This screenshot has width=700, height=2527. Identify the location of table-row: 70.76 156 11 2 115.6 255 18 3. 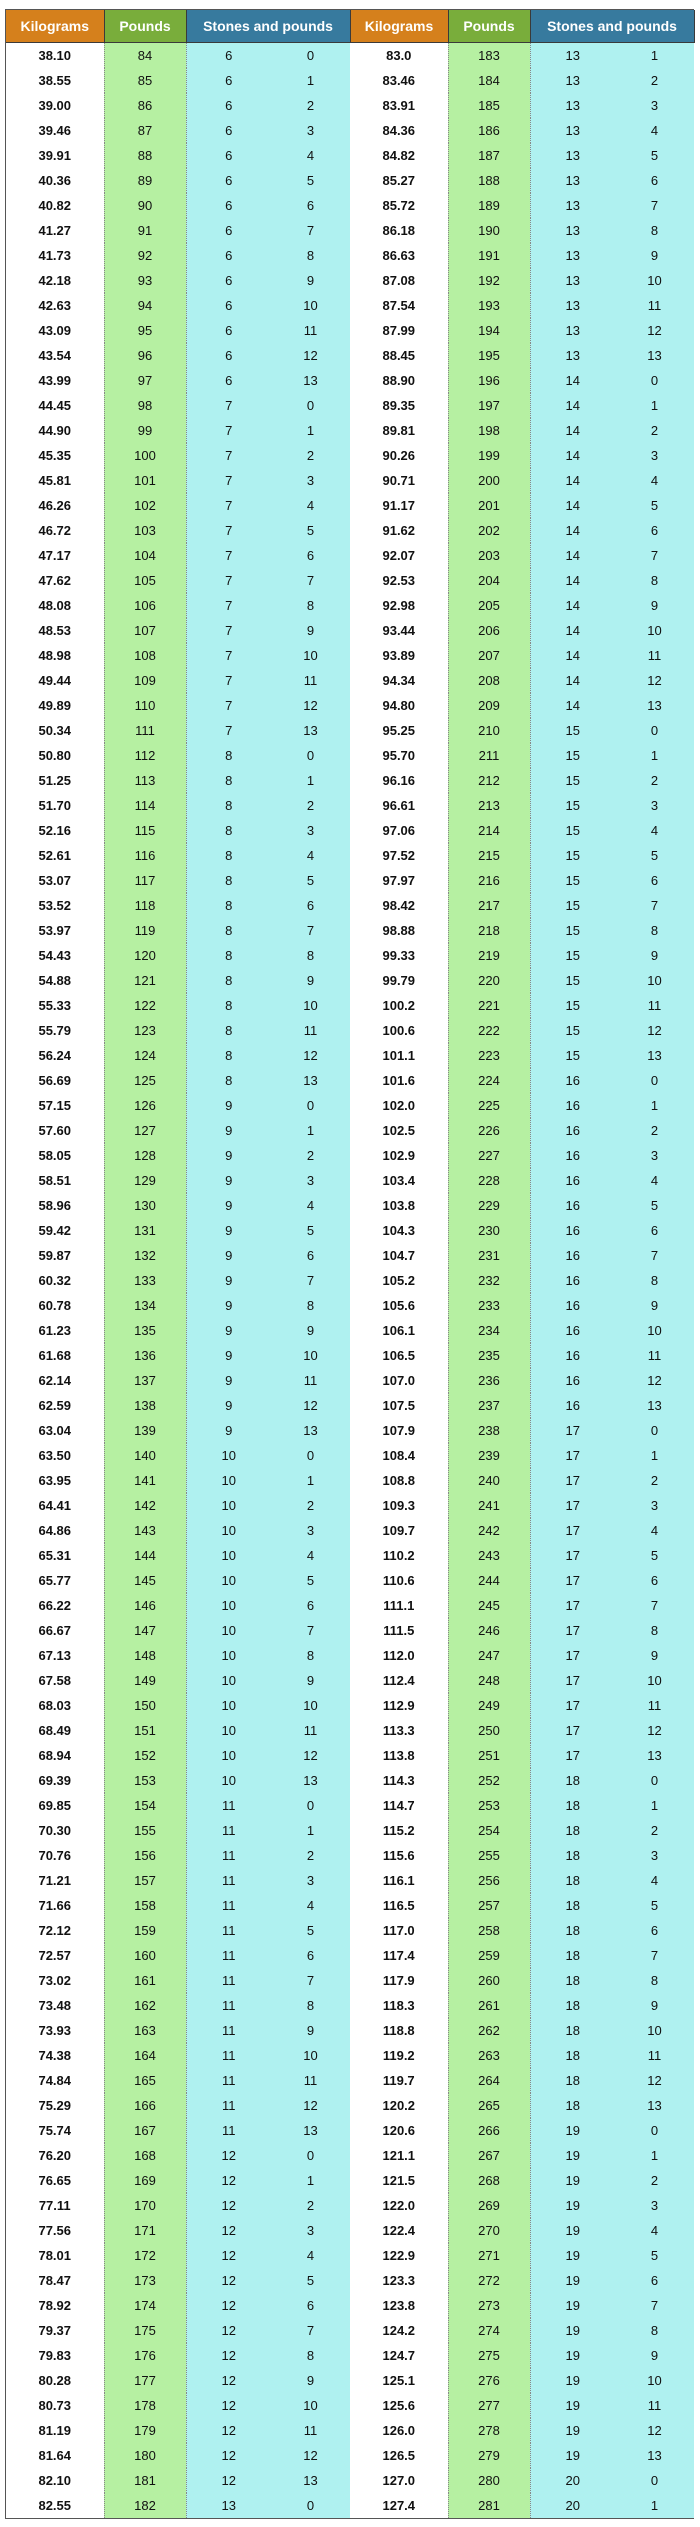
(350, 1855).